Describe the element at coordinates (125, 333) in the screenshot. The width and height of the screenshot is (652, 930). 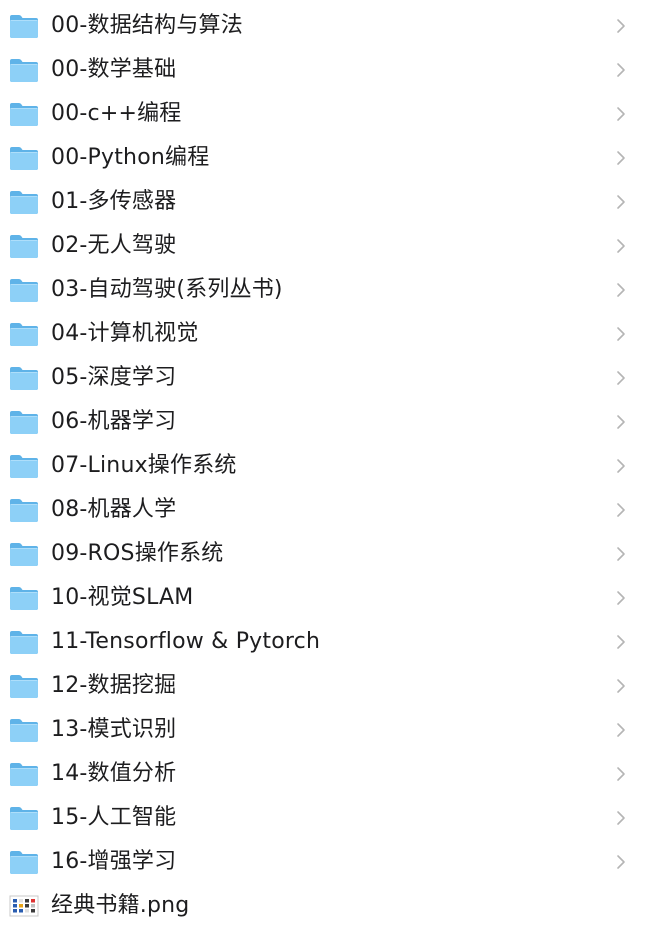
I see `folder-name: 04-计算机视觉` at that location.